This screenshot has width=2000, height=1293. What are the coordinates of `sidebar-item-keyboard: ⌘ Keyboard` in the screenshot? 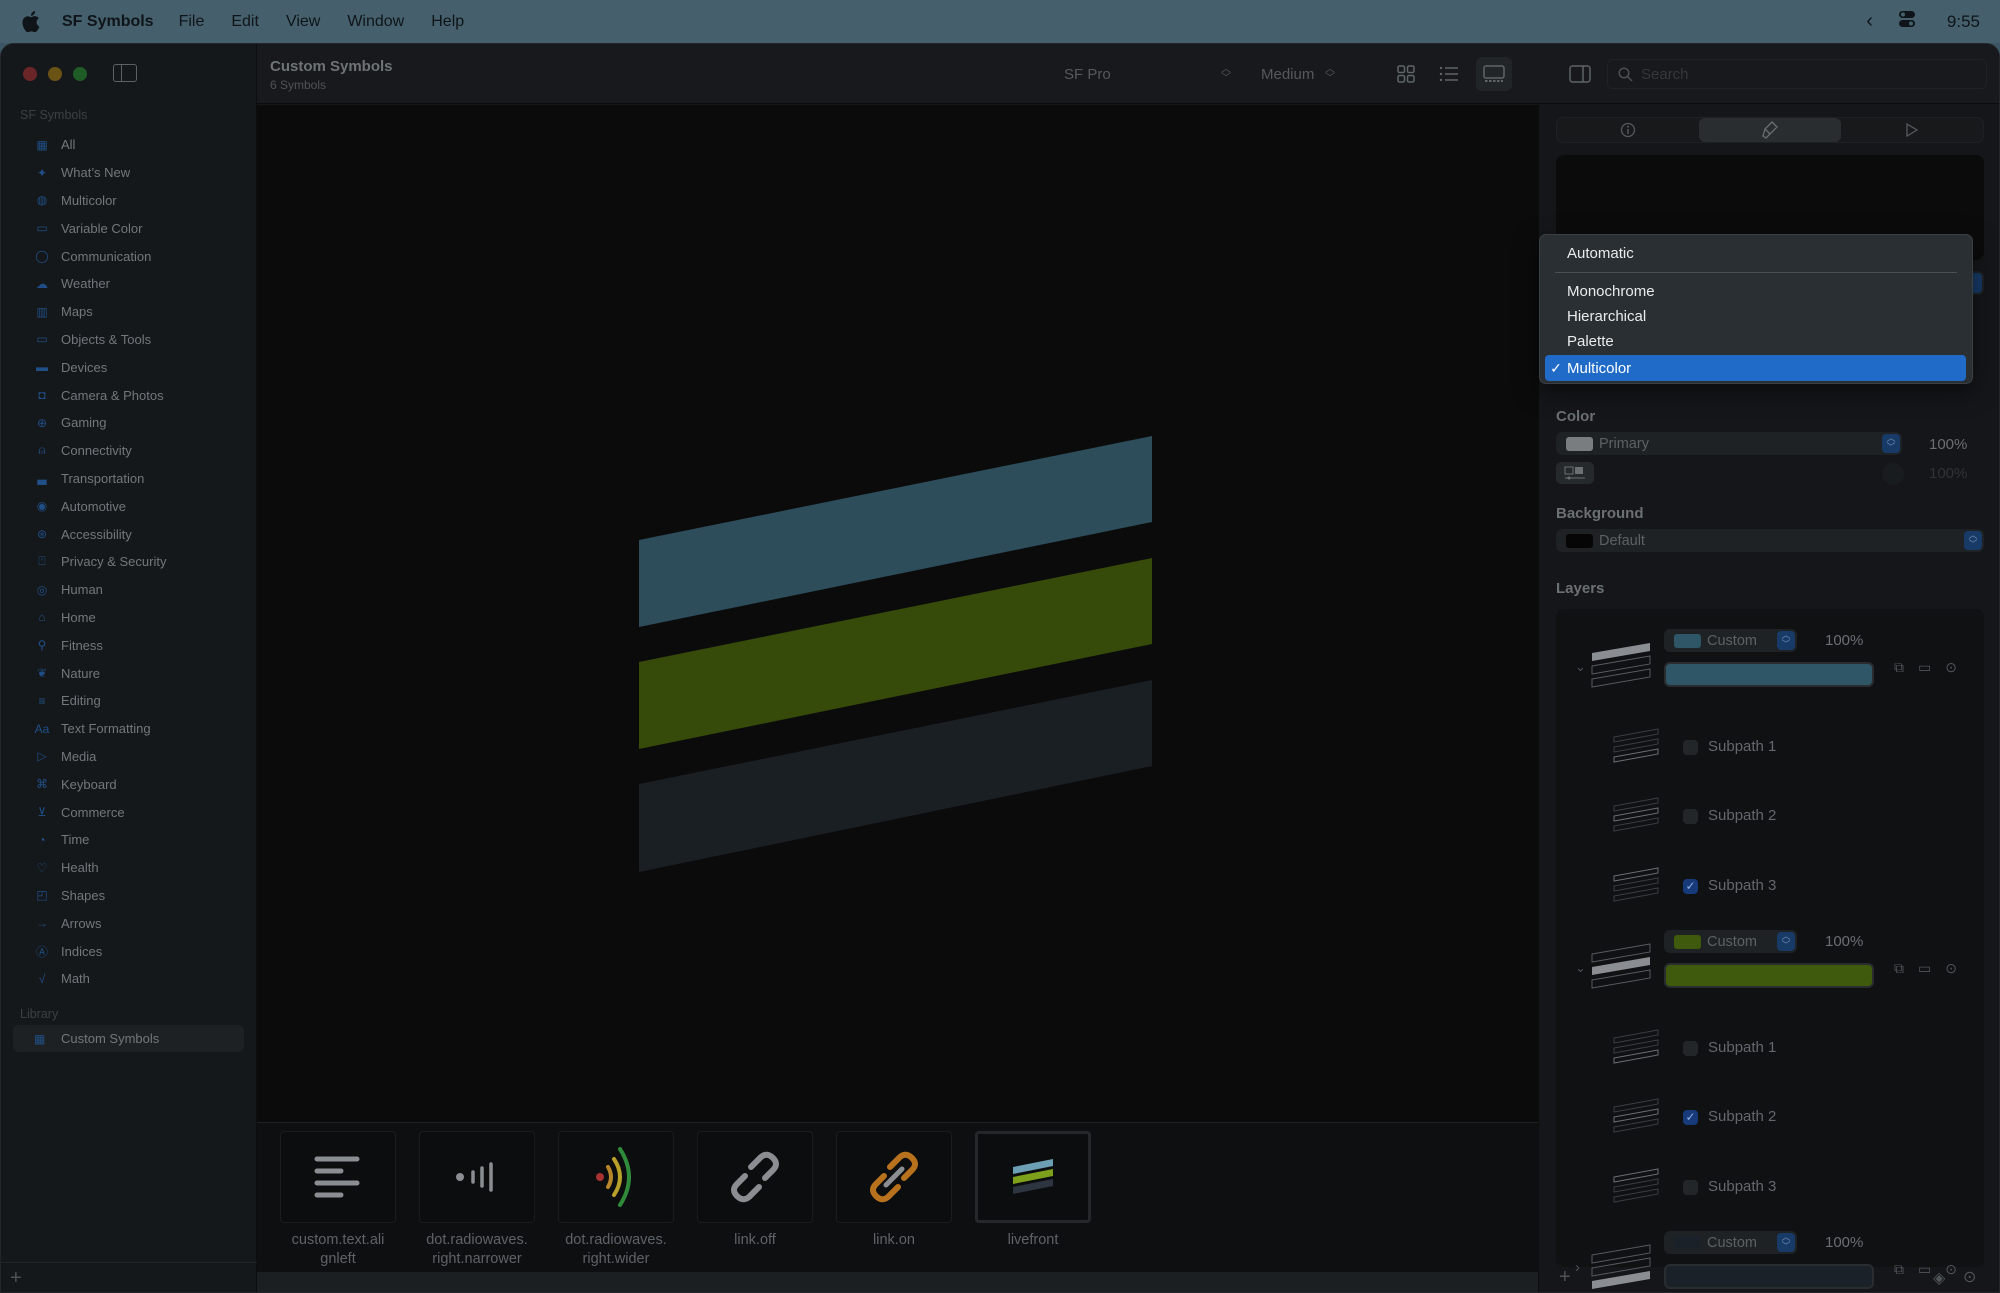 It's located at (129, 784).